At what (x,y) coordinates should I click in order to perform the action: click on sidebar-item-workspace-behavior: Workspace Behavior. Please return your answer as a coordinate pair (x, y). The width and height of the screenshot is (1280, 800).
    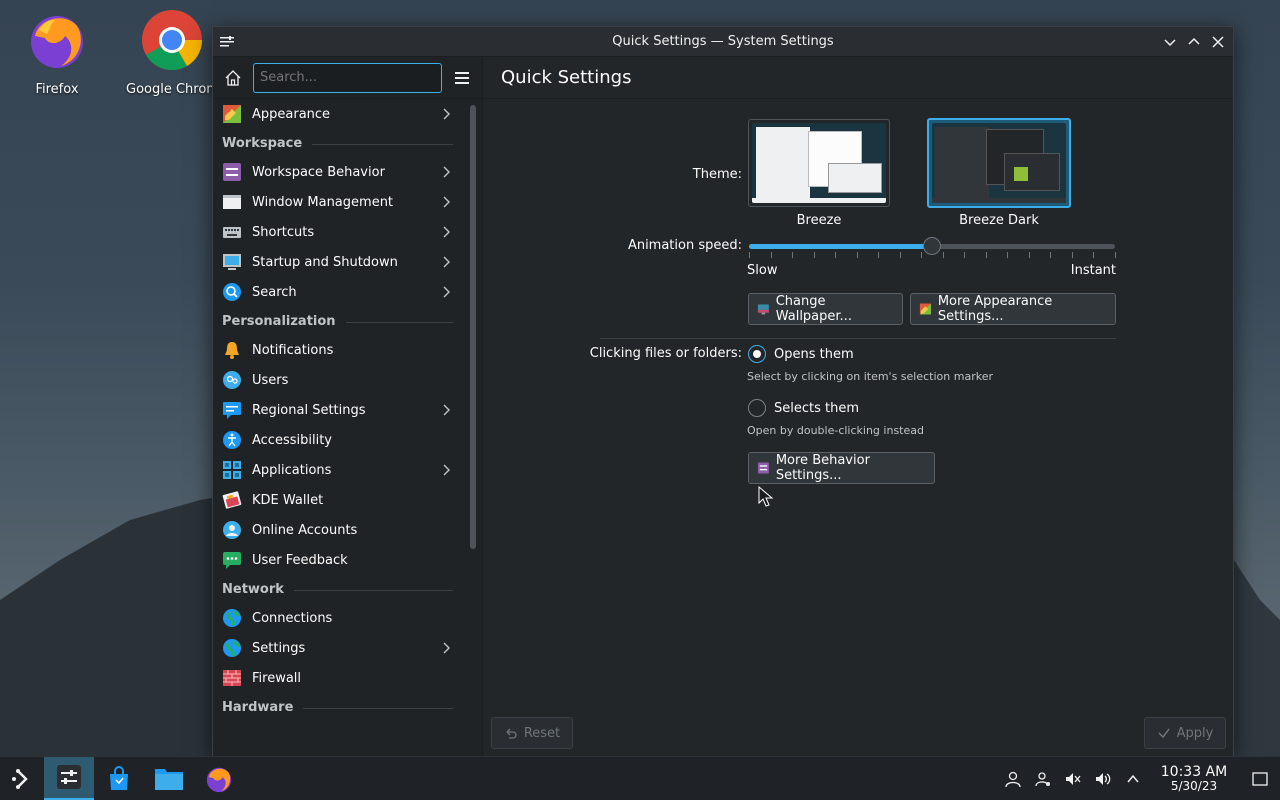
    Looking at the image, I should click on (337, 172).